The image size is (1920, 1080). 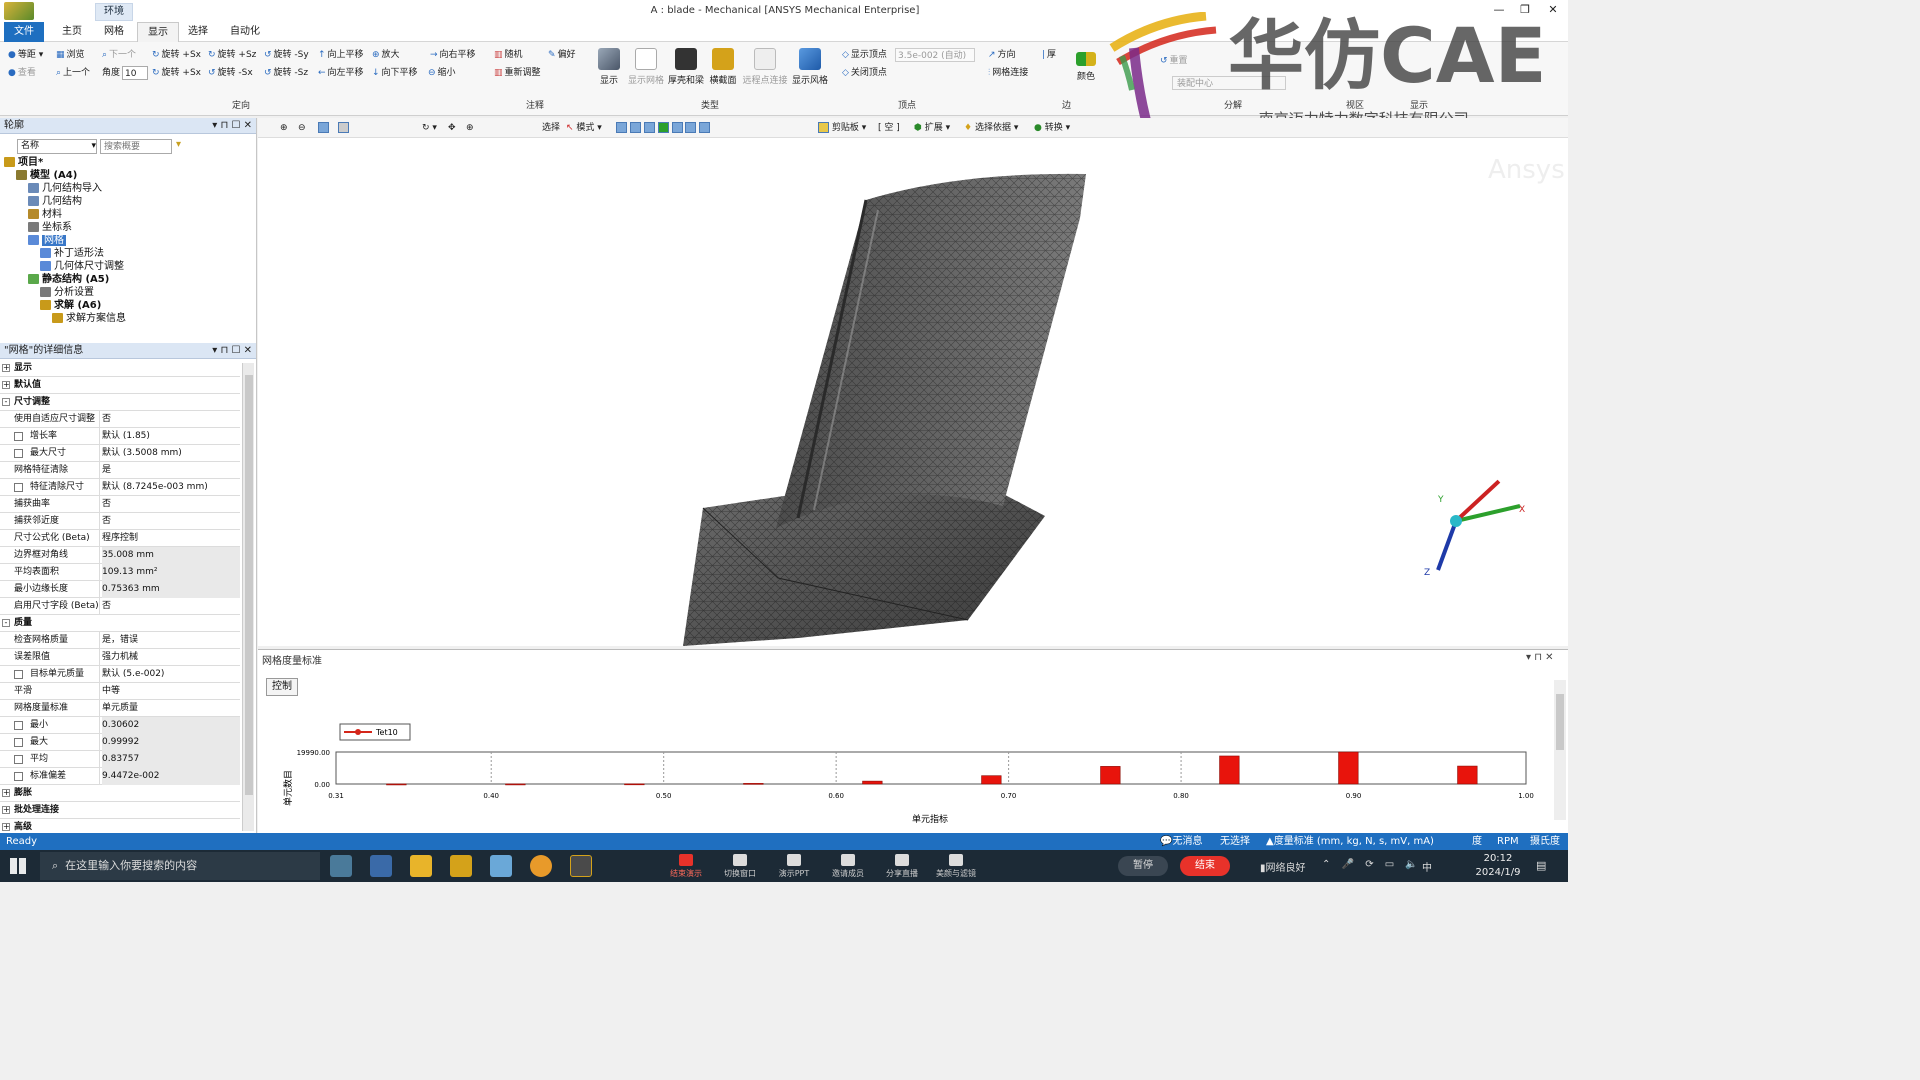 I want to click on details-row: 尺寸公式化 (Beta) 程序控制, so click(x=120, y=538).